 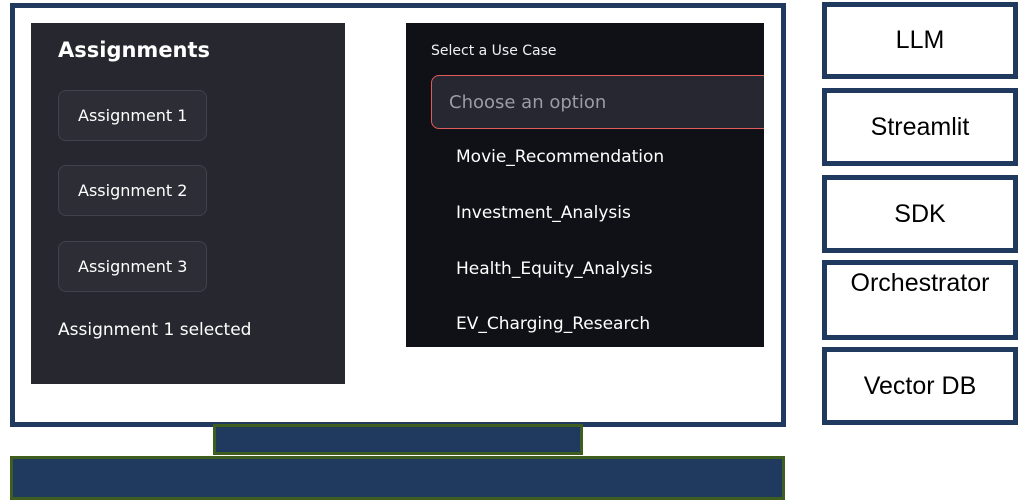 I want to click on option-health-equity-analysis: Health_Equity_Analysis, so click(x=554, y=269).